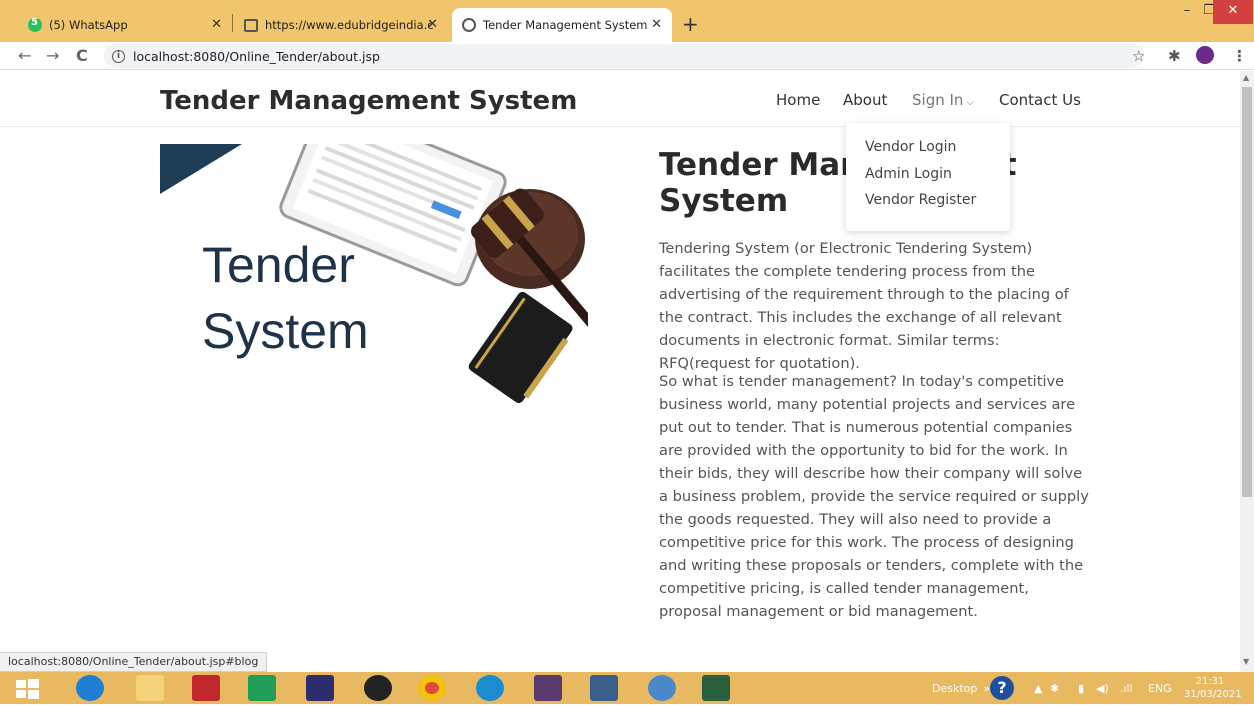  What do you see at coordinates (865, 100) in the screenshot?
I see `nav-about-link: About` at bounding box center [865, 100].